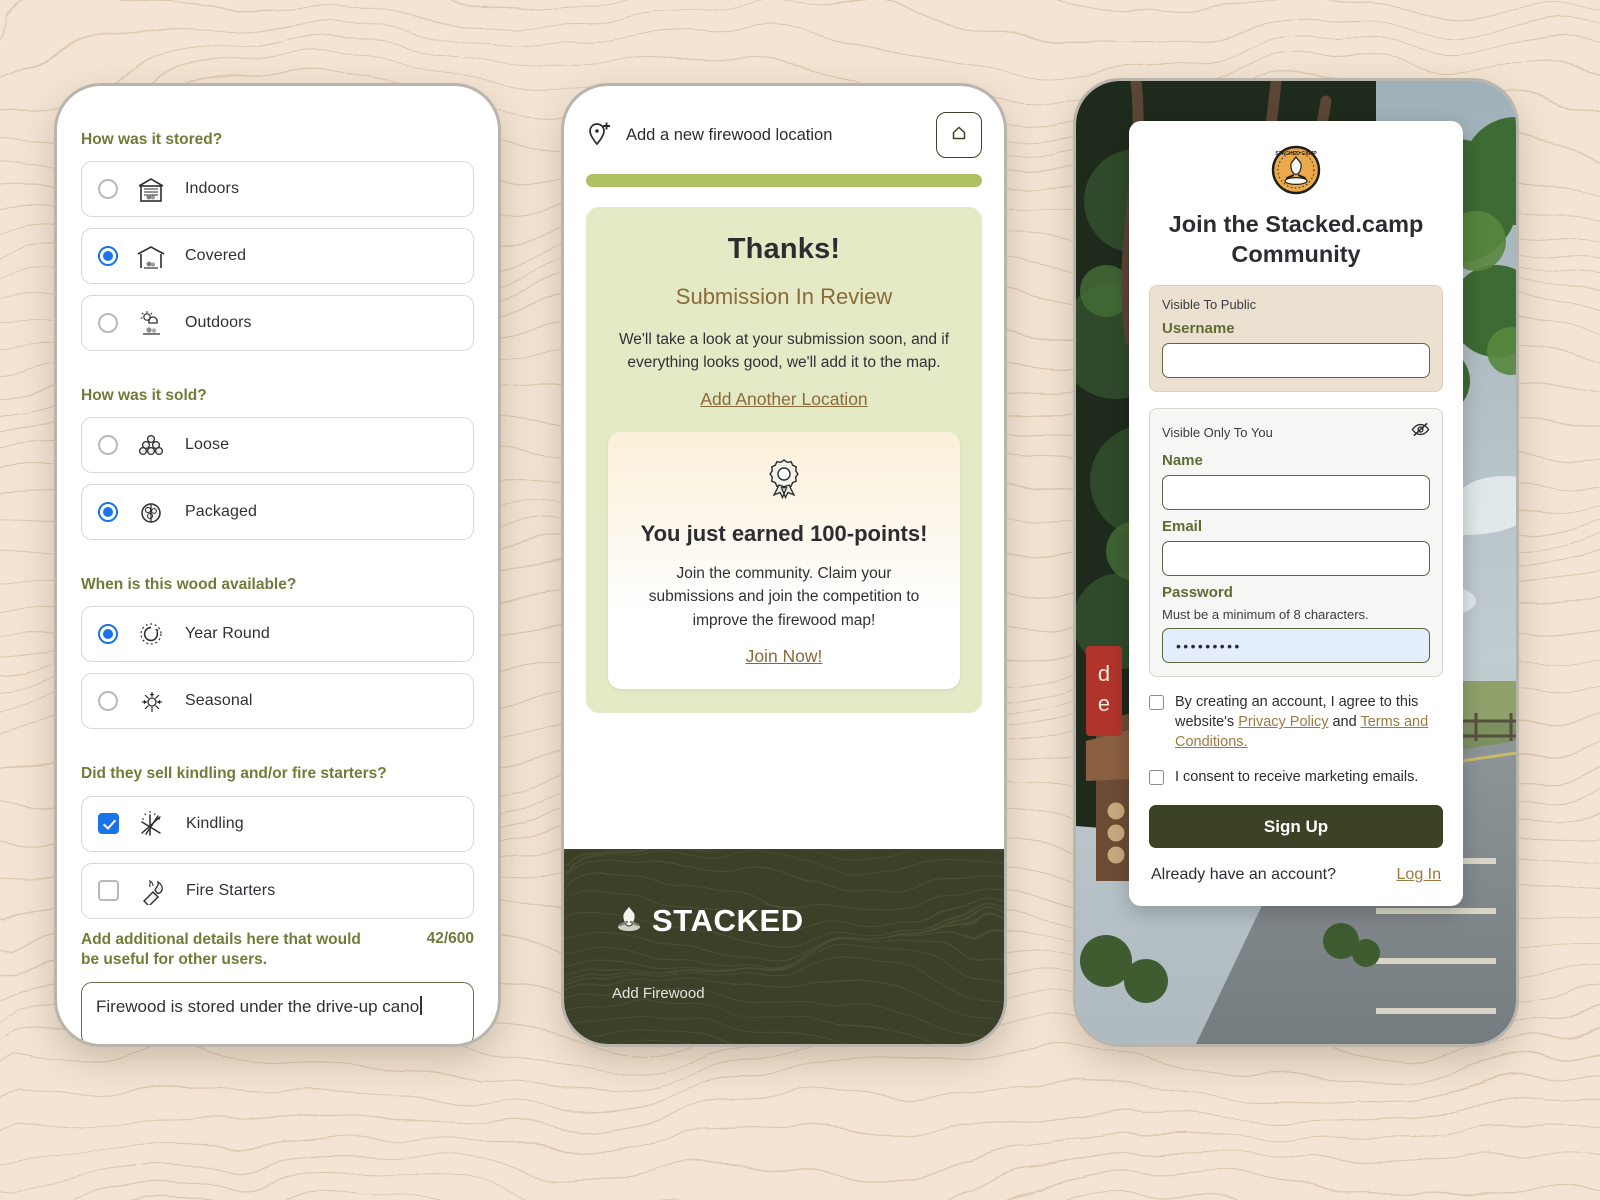  What do you see at coordinates (207, 445) in the screenshot?
I see `option-label: Loose` at bounding box center [207, 445].